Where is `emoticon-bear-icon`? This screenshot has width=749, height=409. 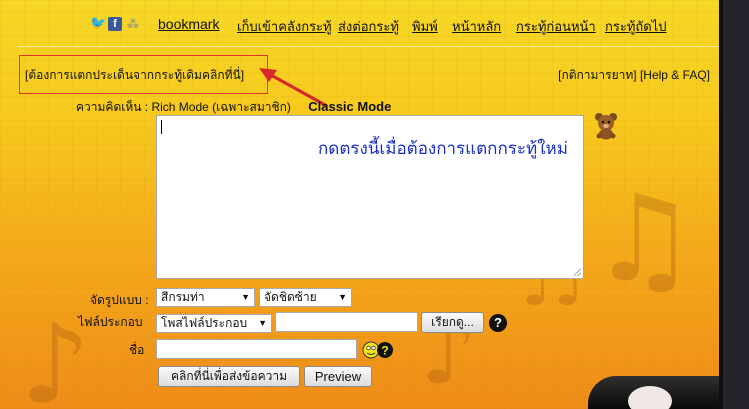
emoticon-bear-icon is located at coordinates (606, 126).